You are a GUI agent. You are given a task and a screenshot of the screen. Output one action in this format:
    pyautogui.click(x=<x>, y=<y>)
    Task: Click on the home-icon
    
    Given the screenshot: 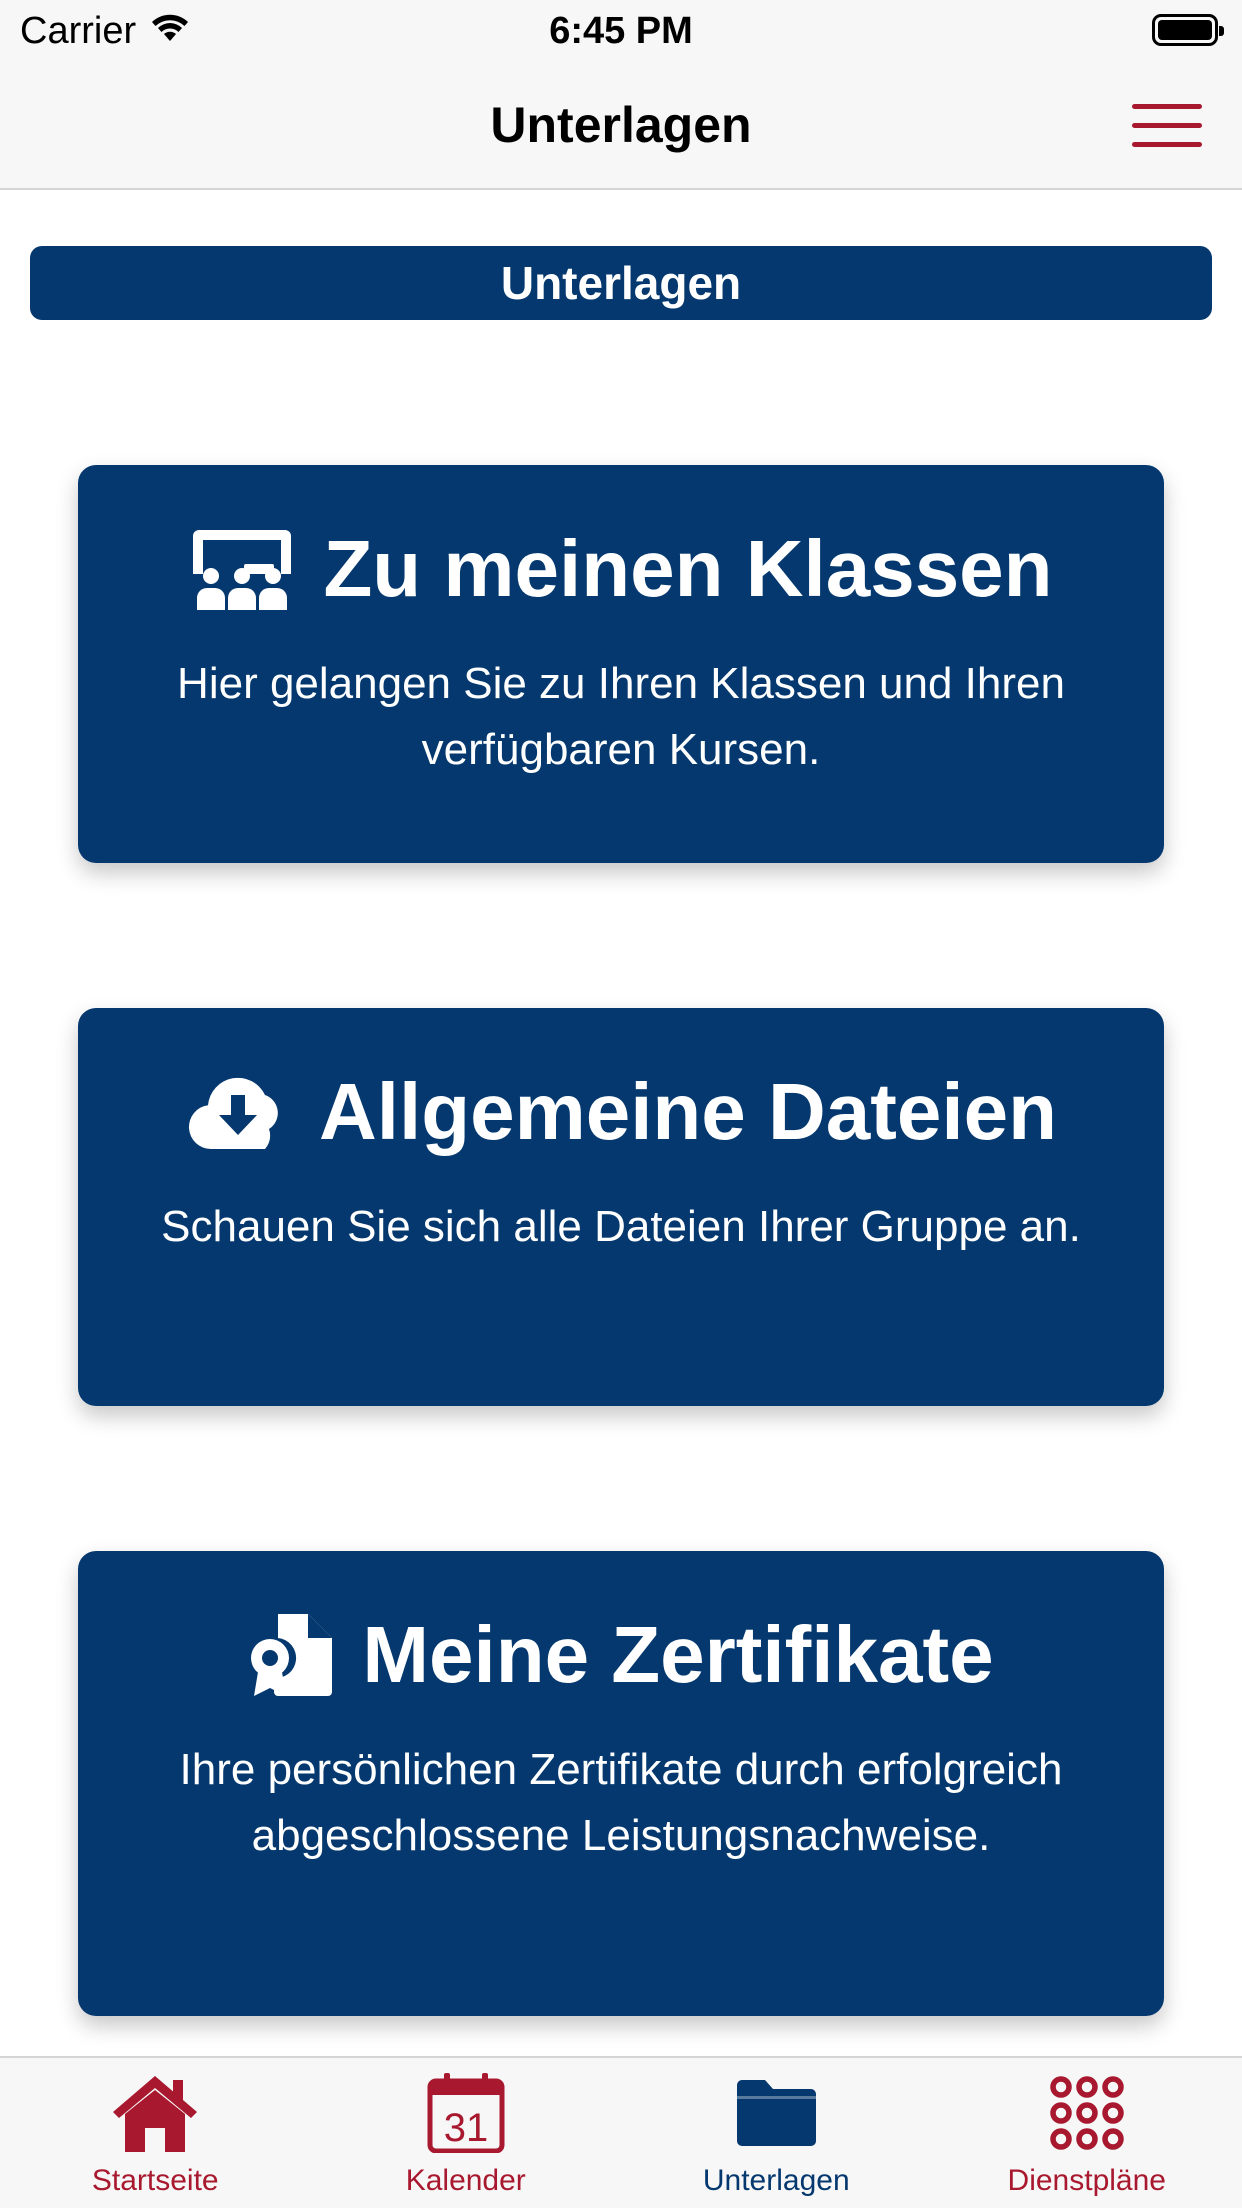 What is the action you would take?
    pyautogui.click(x=155, y=2113)
    